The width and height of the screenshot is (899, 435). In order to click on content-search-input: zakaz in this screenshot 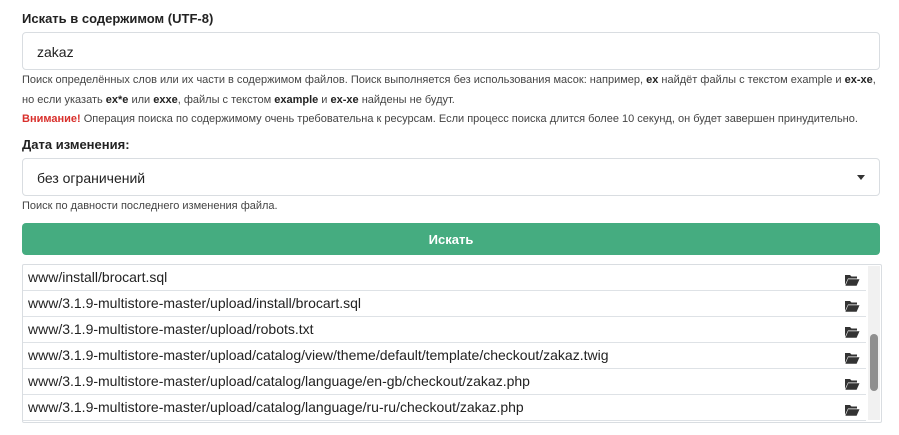, I will do `click(451, 51)`.